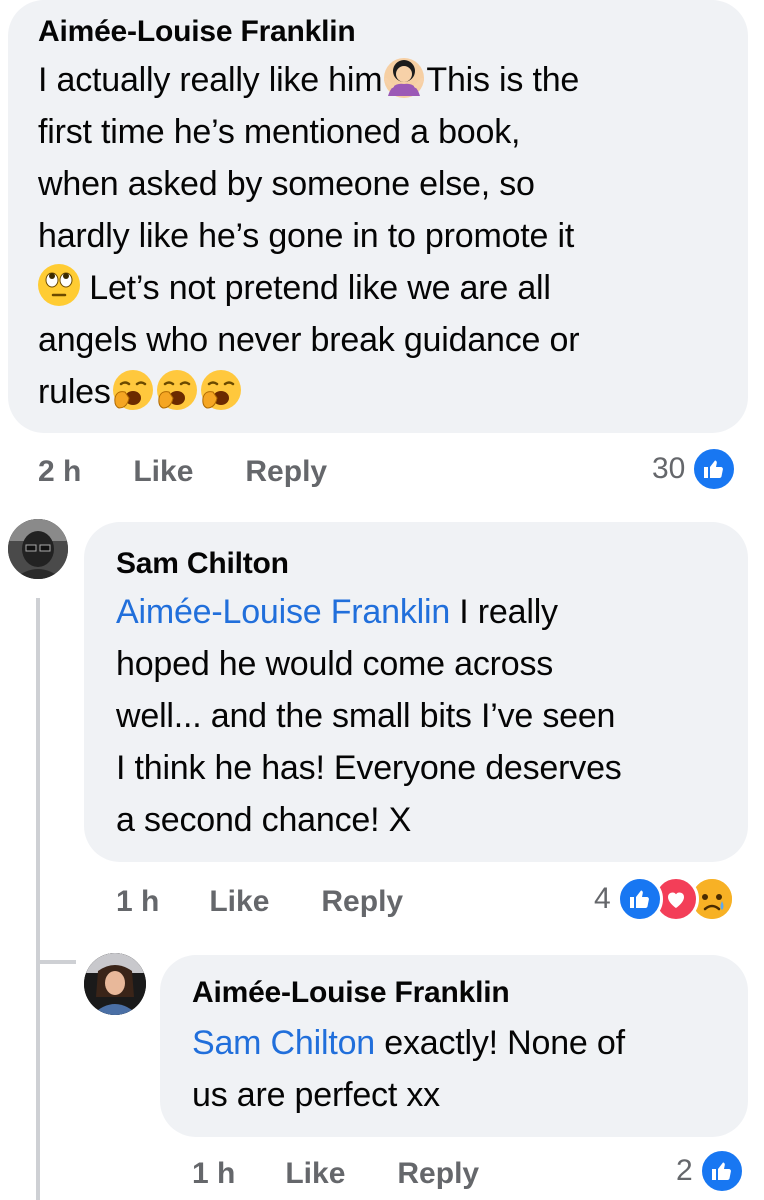 The image size is (764, 1200). Describe the element at coordinates (306, 236) in the screenshot. I see `comment-text-line: hardly like he’s gone in to promote it` at that location.